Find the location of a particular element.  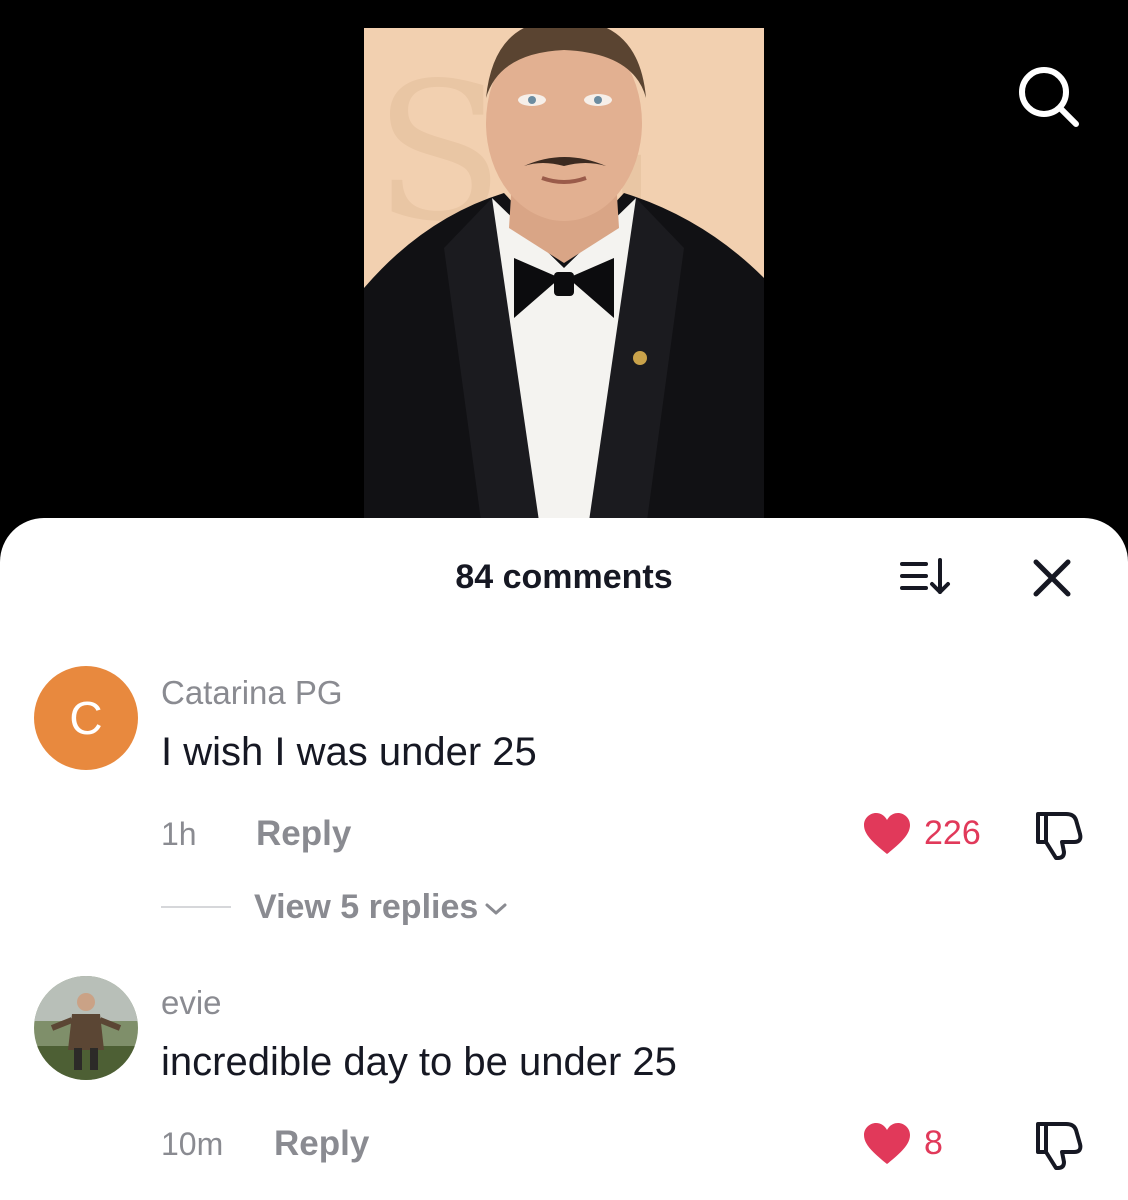

sort-icon is located at coordinates (925, 576).